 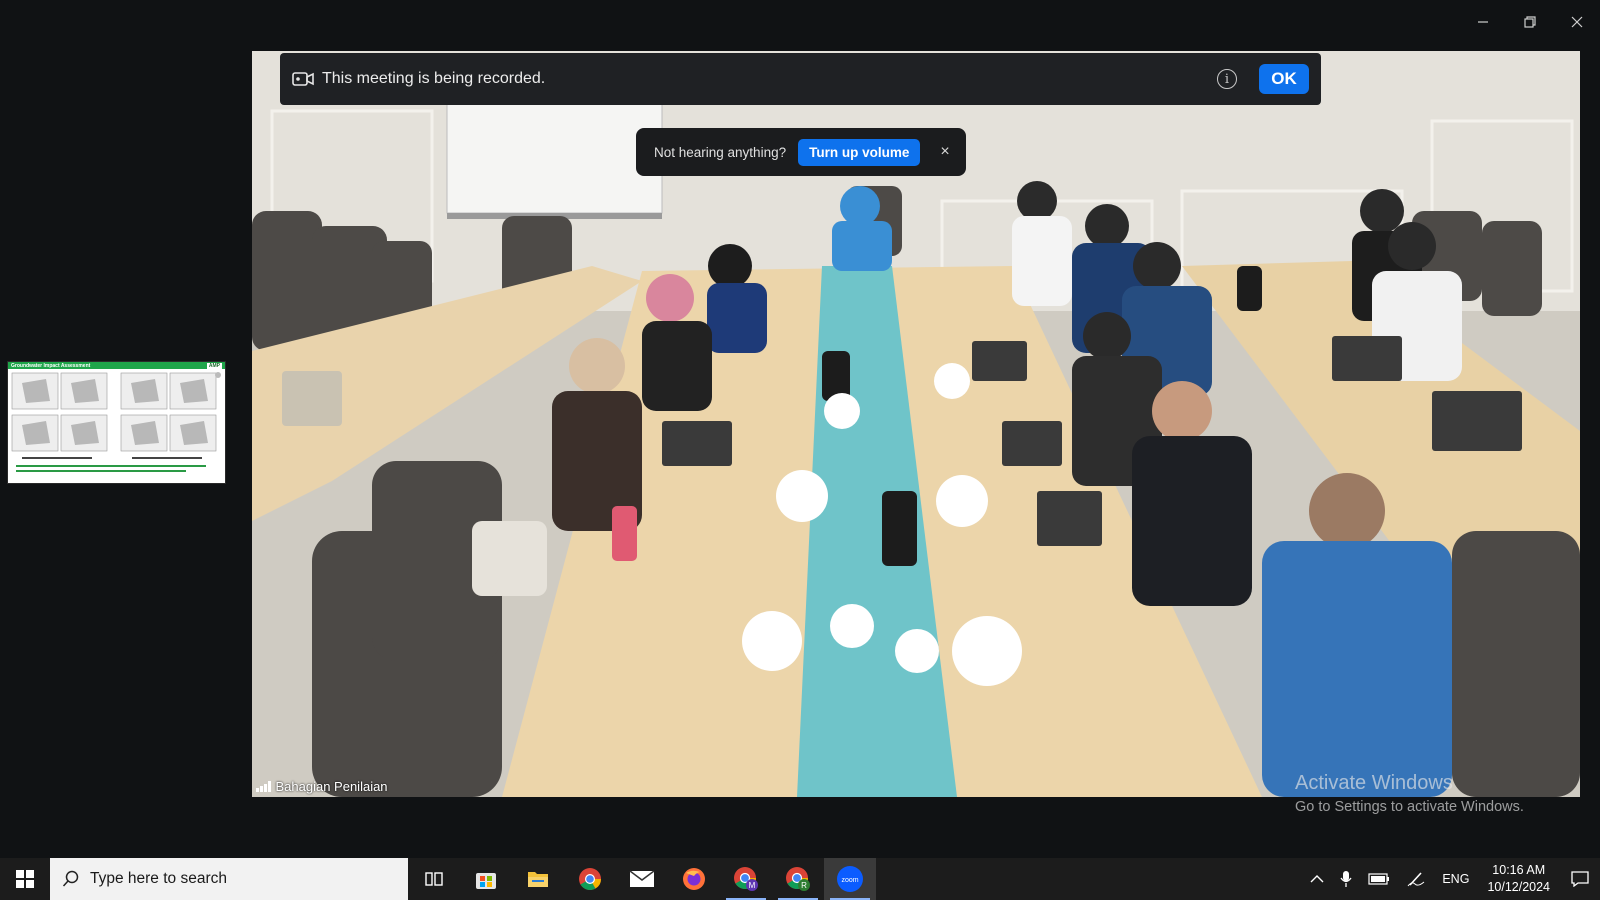 I want to click on pen-ink-icon, so click(x=1416, y=879).